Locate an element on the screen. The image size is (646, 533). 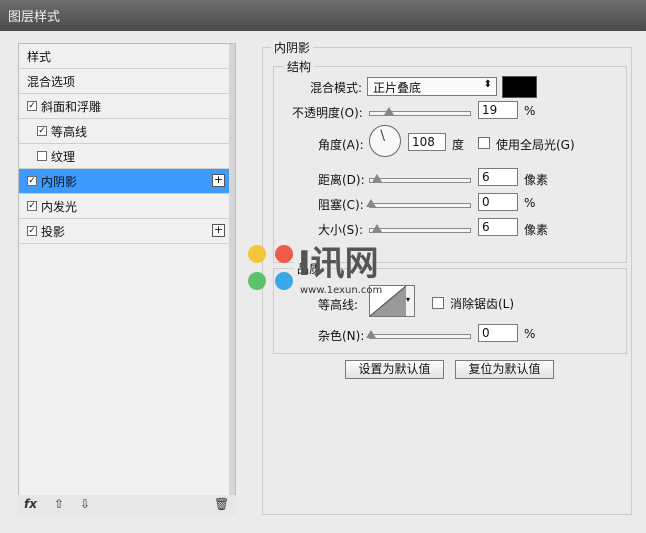
style-item-contour: ✓ 等高线 is located at coordinates (124, 131).